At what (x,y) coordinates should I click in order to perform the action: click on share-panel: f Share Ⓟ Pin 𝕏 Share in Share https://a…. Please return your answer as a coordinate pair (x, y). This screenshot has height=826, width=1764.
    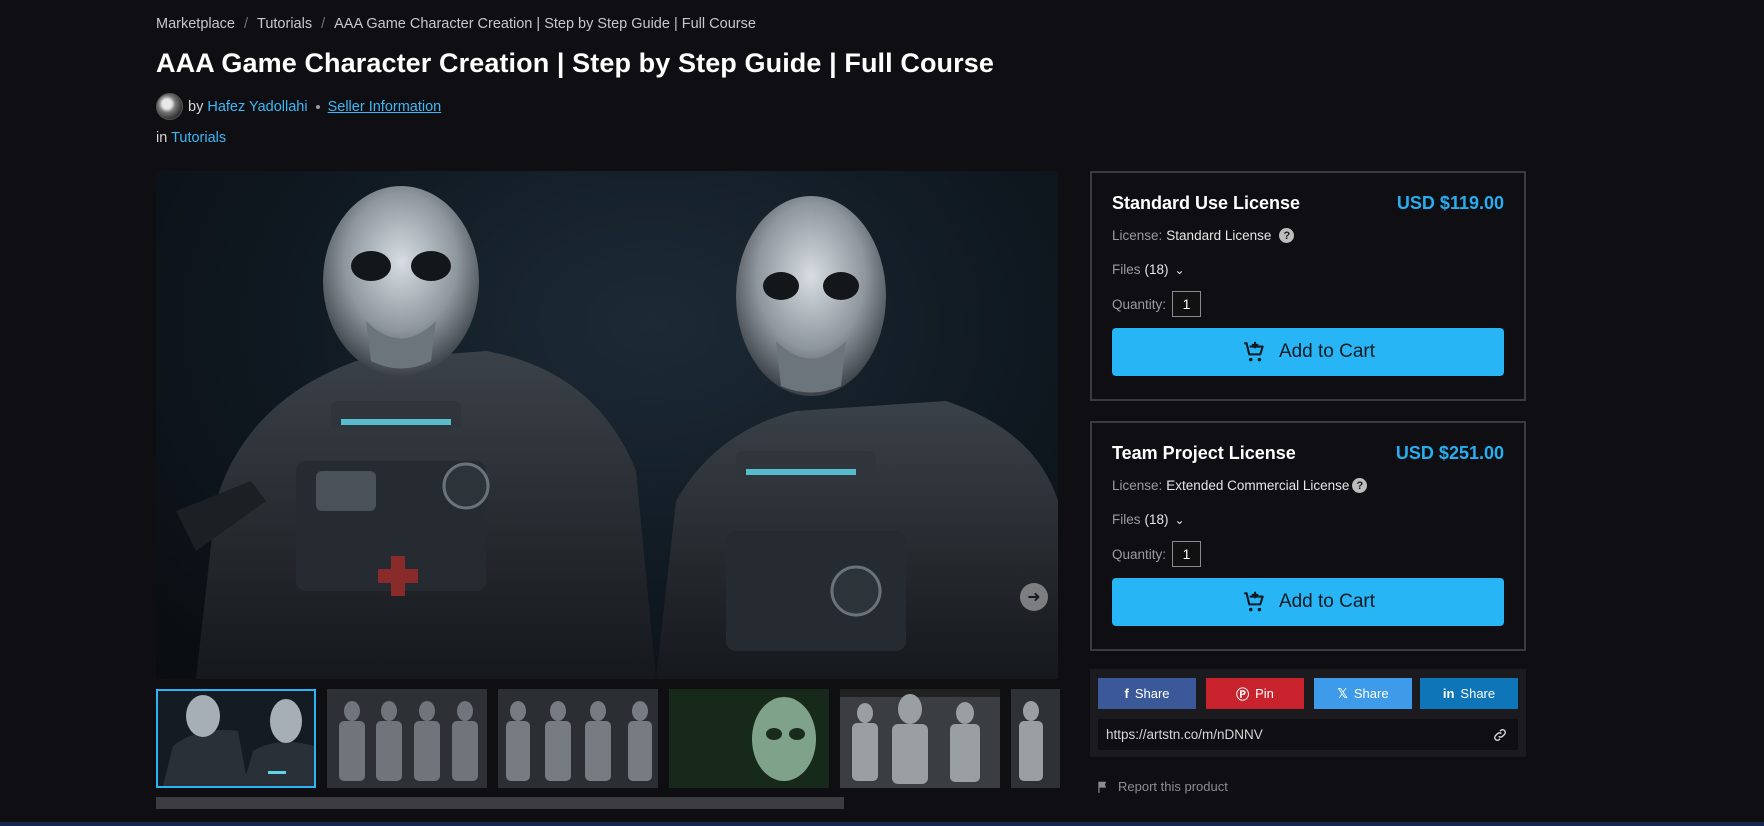
    Looking at the image, I should click on (1308, 713).